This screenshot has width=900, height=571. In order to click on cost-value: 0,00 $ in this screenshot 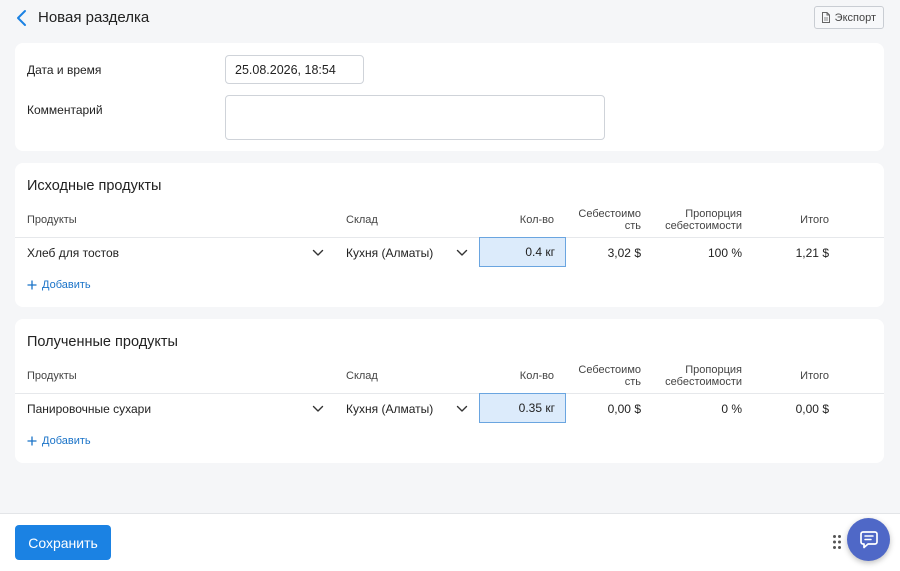, I will do `click(624, 409)`.